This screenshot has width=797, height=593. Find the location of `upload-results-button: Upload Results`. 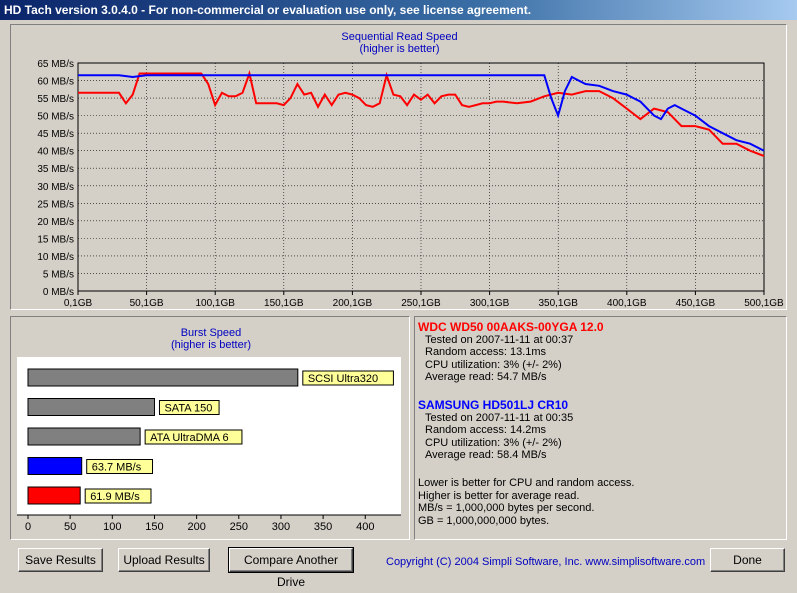

upload-results-button: Upload Results is located at coordinates (164, 560).